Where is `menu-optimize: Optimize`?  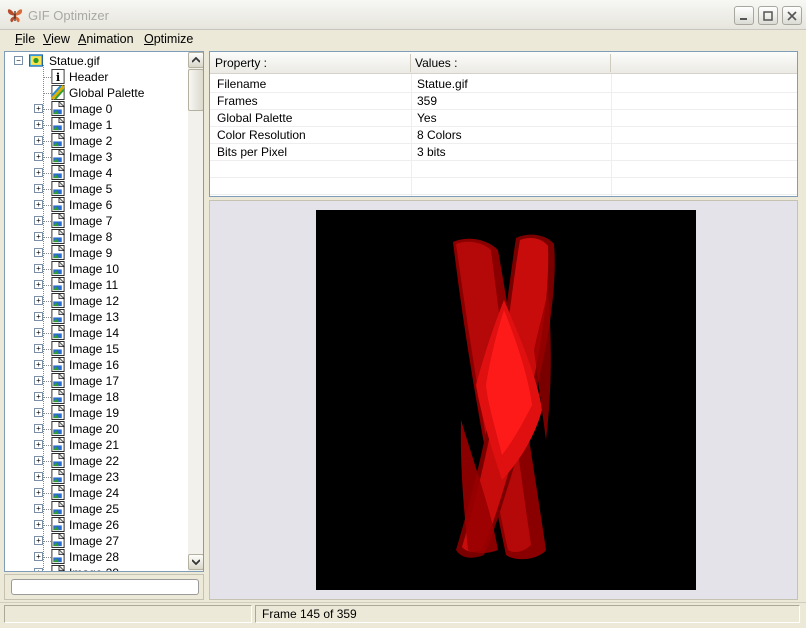 menu-optimize: Optimize is located at coordinates (168, 39).